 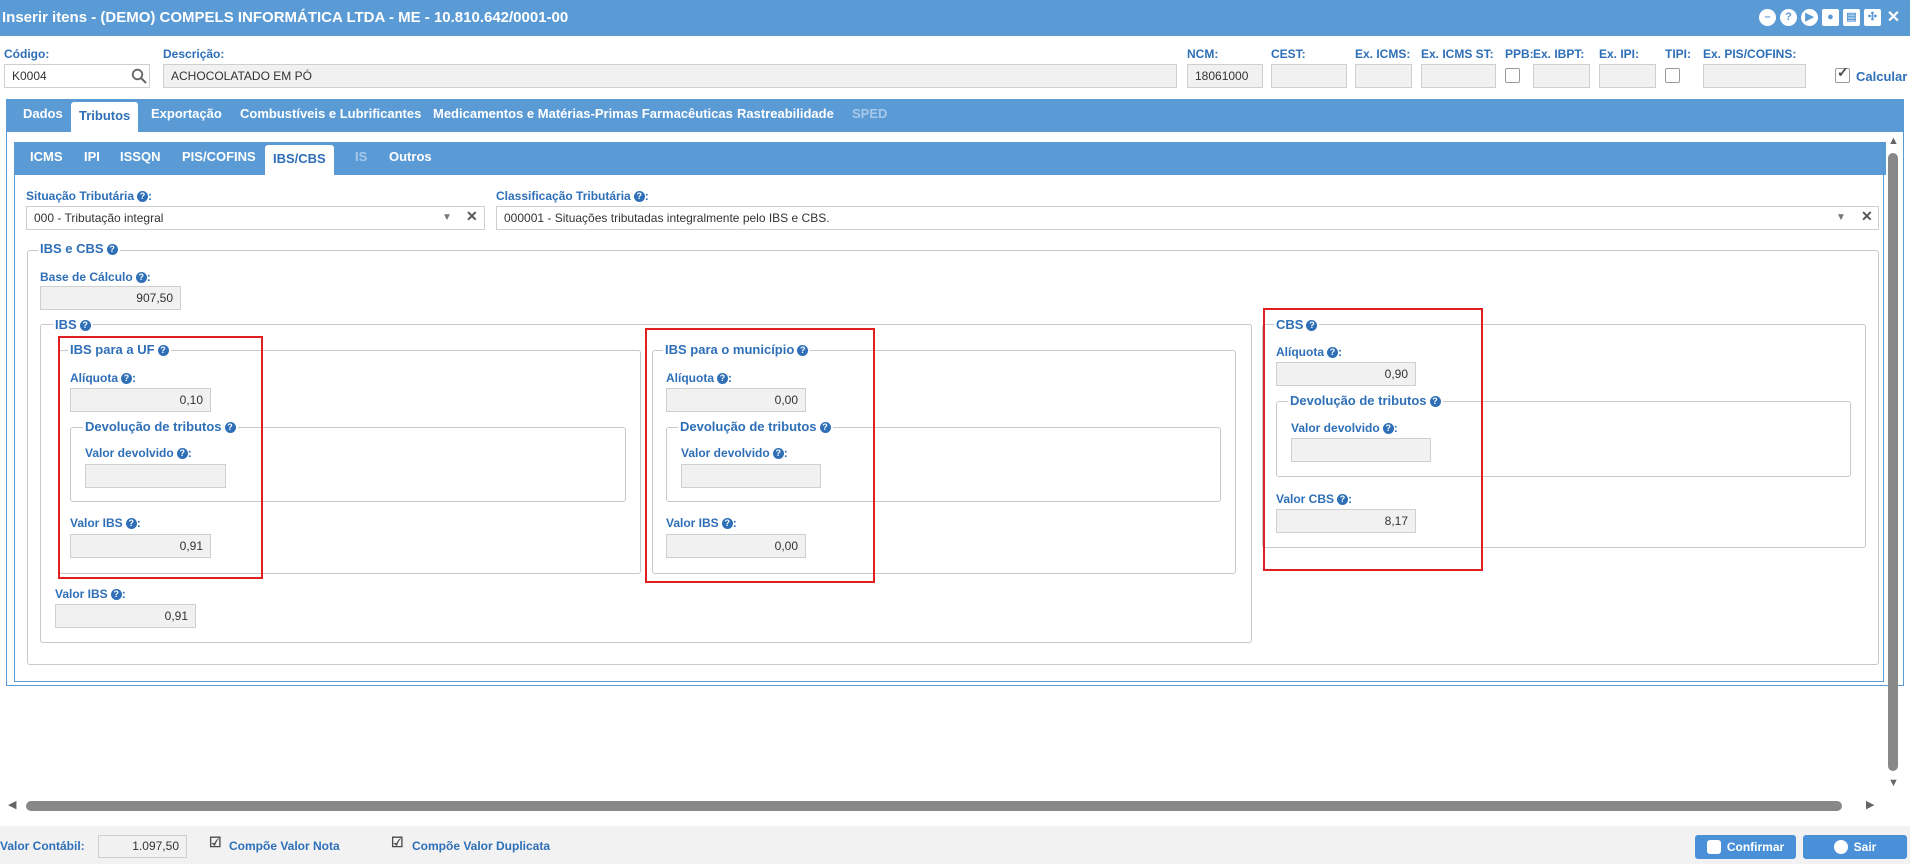 What do you see at coordinates (1893, 141) in the screenshot?
I see `scroll-up-icon: ▲` at bounding box center [1893, 141].